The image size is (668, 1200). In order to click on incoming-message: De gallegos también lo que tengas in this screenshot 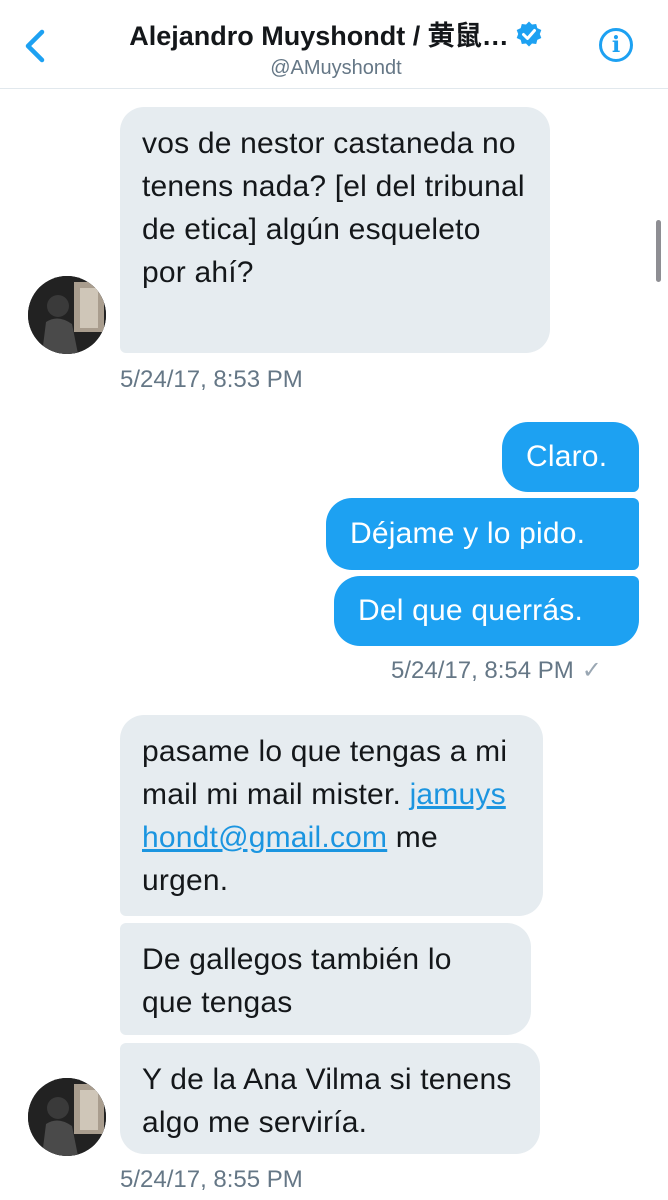, I will do `click(325, 979)`.